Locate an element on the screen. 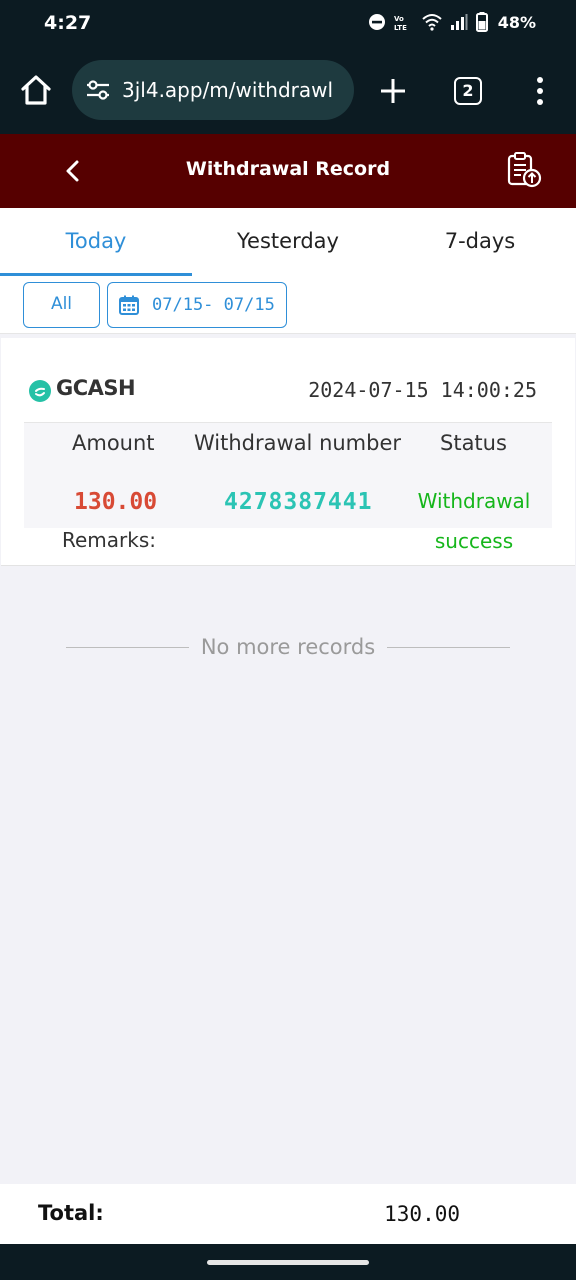  tune-icon is located at coordinates (98, 90).